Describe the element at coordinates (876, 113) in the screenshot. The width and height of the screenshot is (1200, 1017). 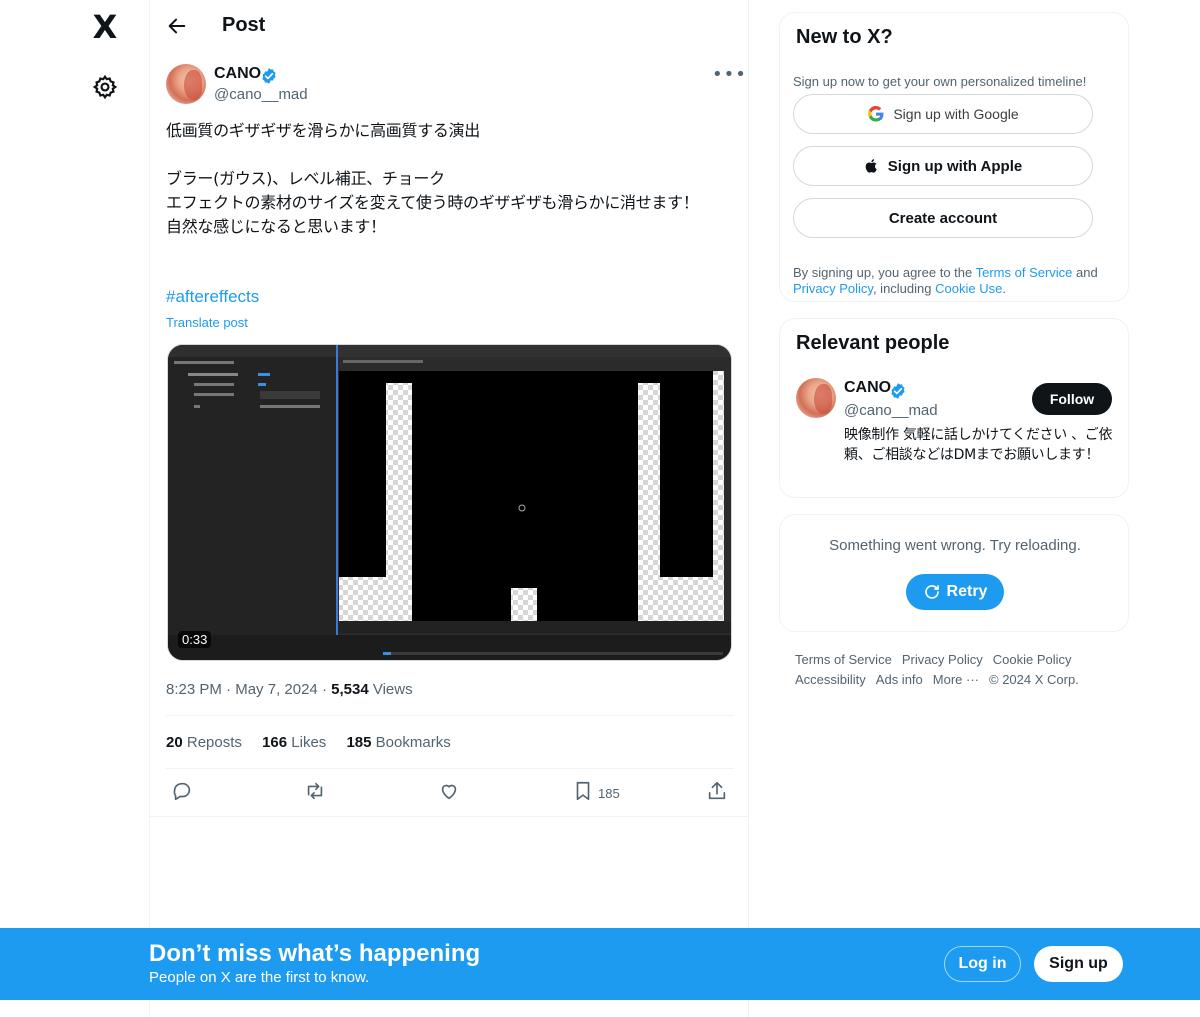
I see `google-icon` at that location.